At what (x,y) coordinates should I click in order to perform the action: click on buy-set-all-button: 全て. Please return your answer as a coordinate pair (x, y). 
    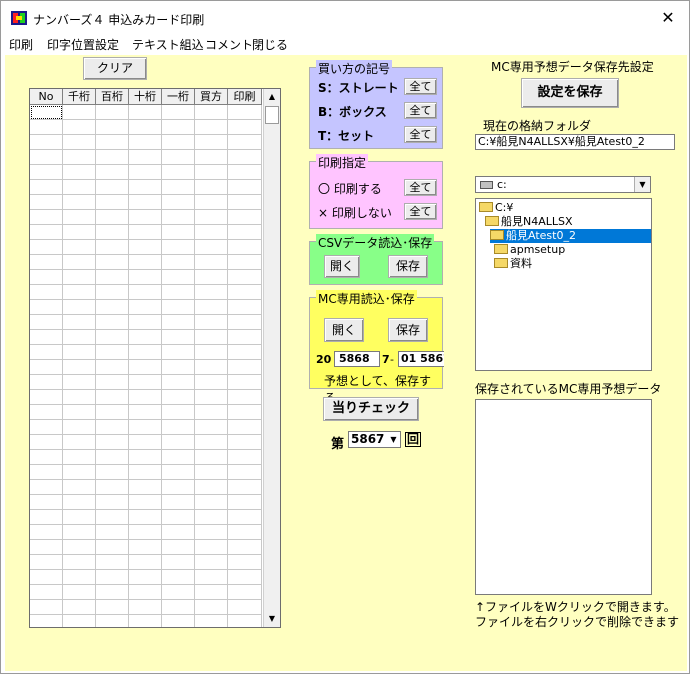
    Looking at the image, I should click on (420, 134).